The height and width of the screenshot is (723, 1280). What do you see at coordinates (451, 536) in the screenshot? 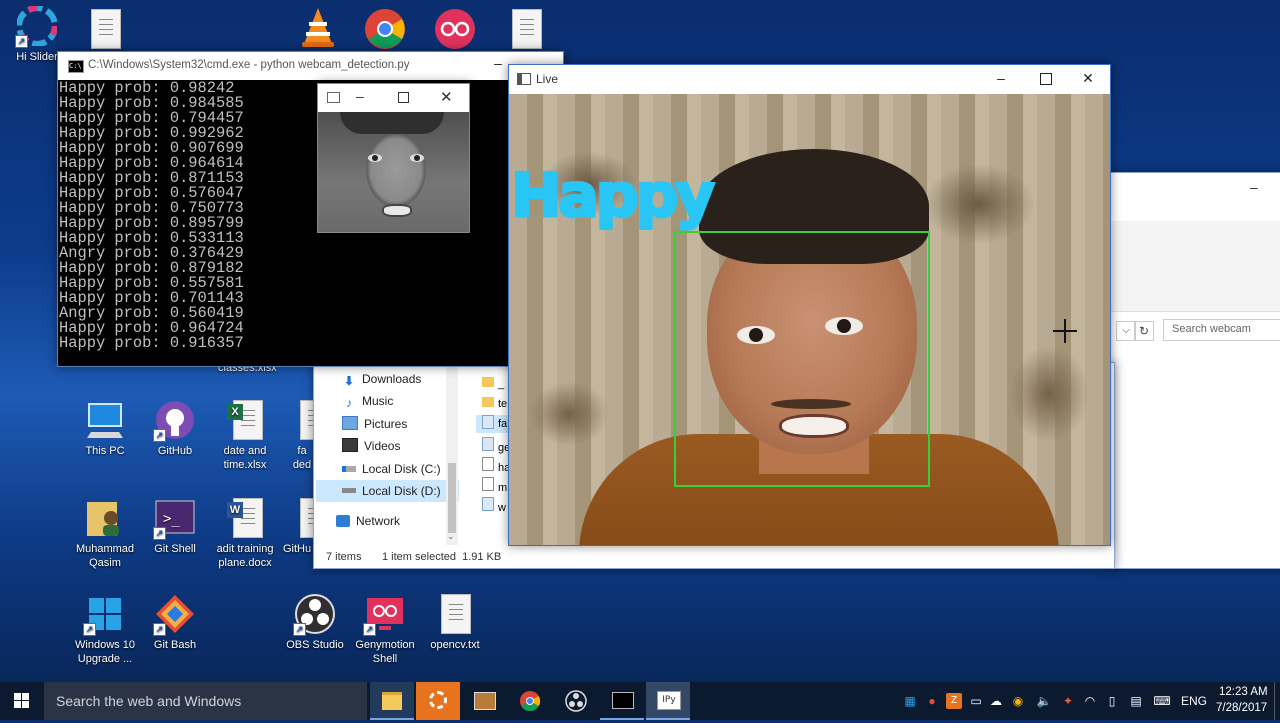
I see `scroll-down-icon: ⌄` at bounding box center [451, 536].